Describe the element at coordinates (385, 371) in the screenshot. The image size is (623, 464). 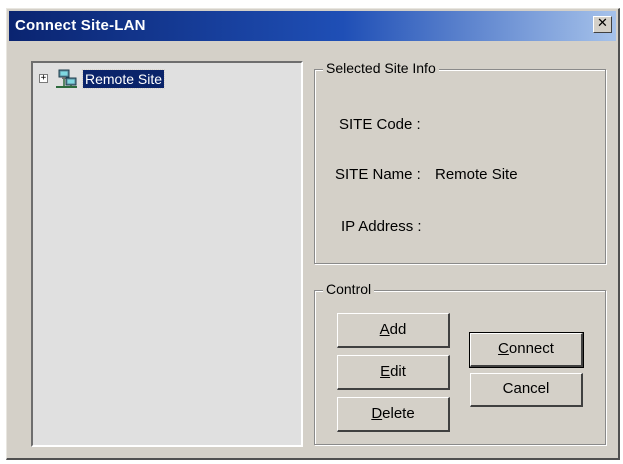
I see `edit-mnemonic: E` at that location.